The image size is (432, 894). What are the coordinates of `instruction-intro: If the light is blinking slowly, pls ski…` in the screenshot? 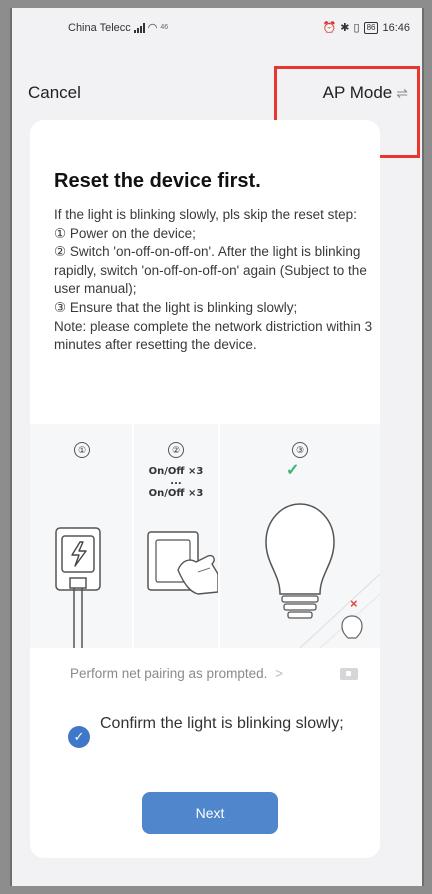 It's located at (205, 214).